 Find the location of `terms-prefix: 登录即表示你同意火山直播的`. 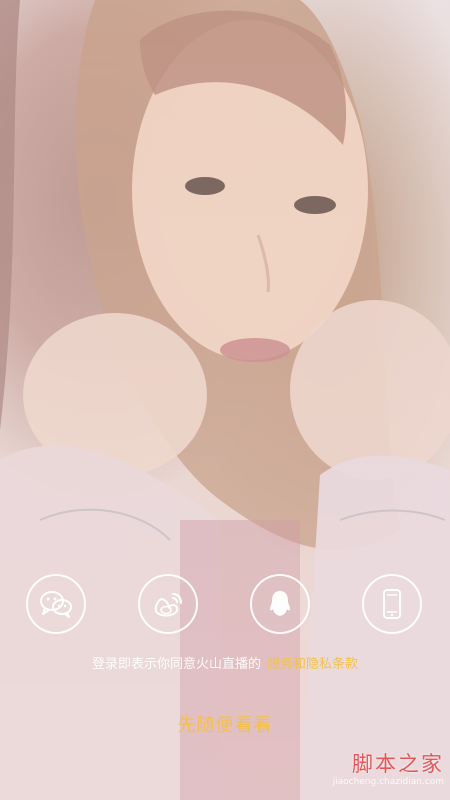

terms-prefix: 登录即表示你同意火山直播的 is located at coordinates (176, 664).